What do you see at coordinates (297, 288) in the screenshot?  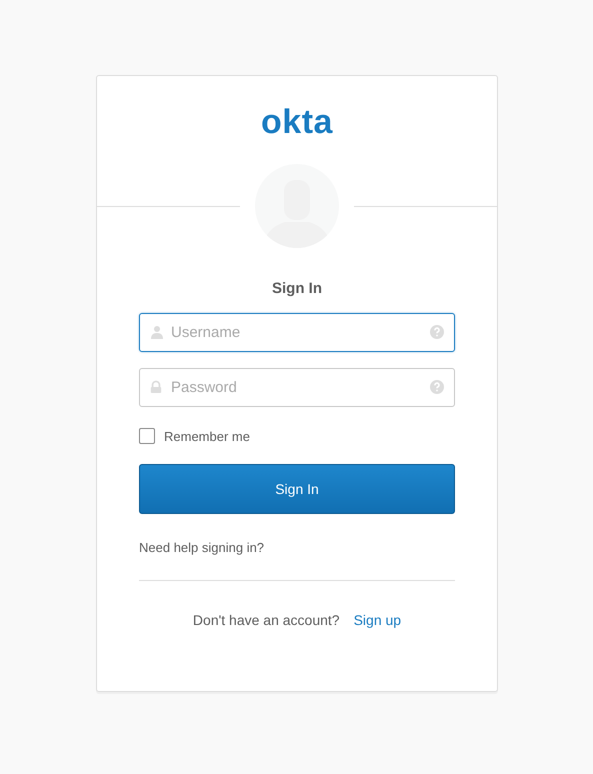 I see `form-title: Sign In` at bounding box center [297, 288].